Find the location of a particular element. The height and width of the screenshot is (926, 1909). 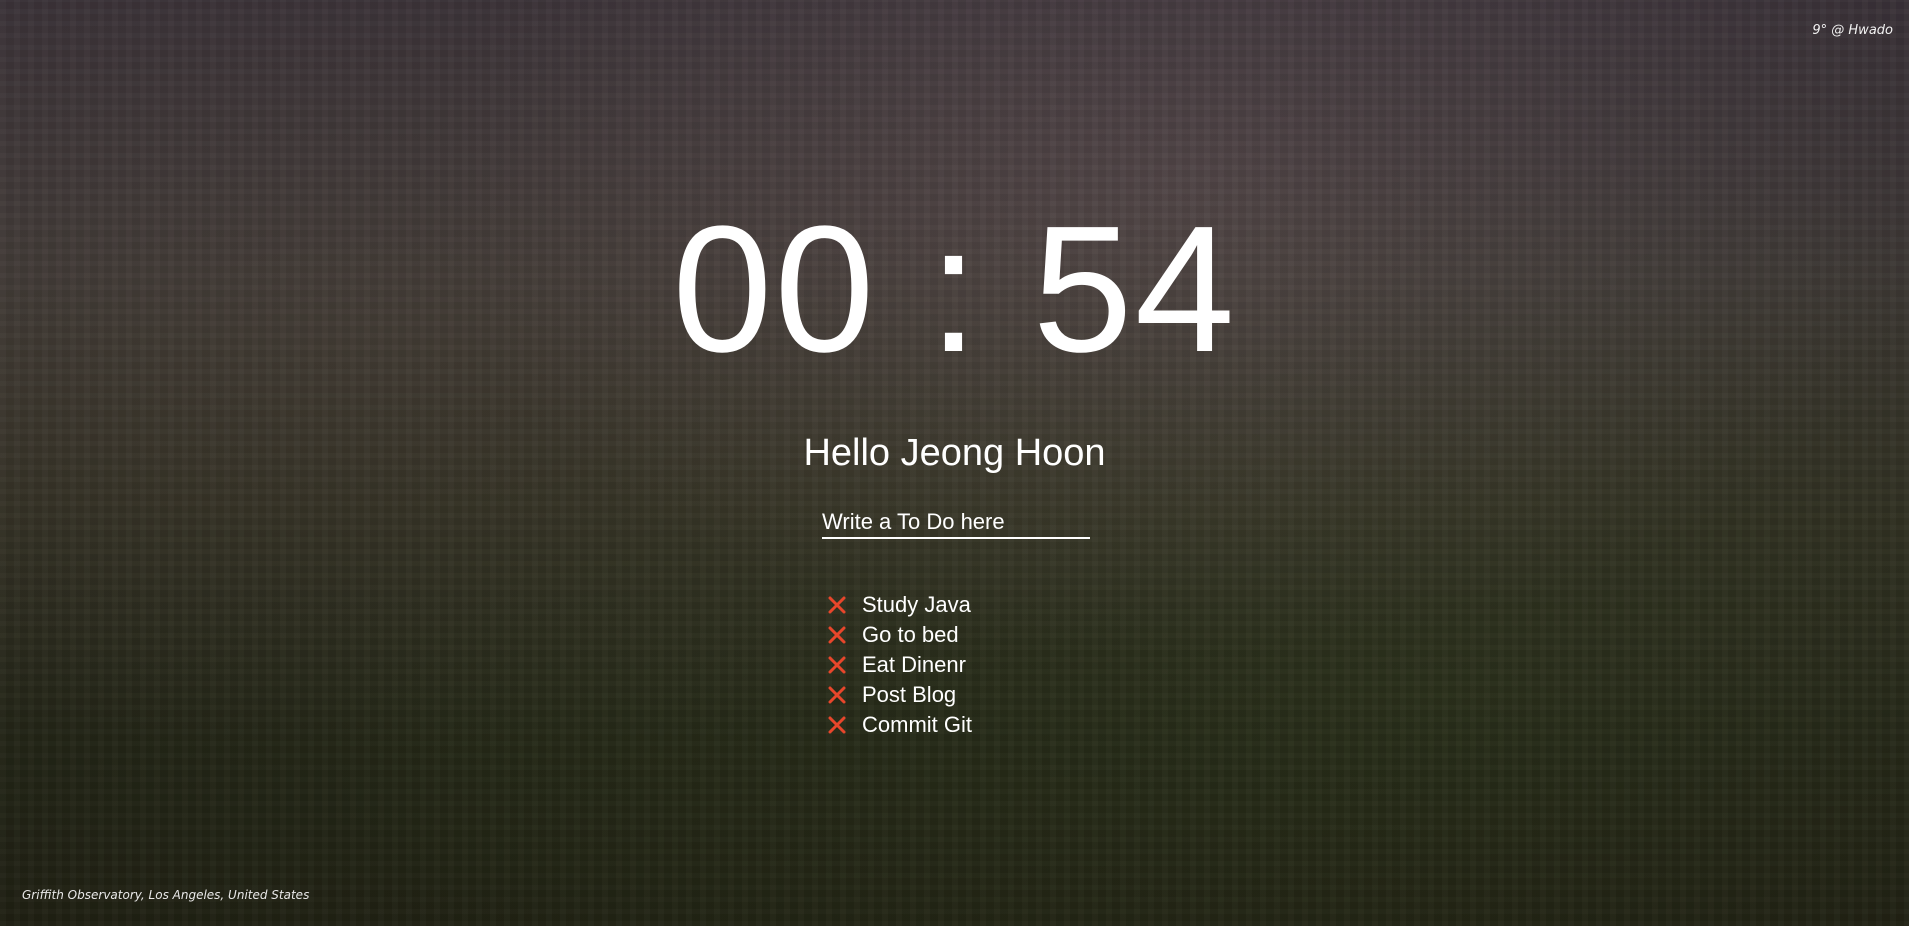

todo-form is located at coordinates (956, 523).